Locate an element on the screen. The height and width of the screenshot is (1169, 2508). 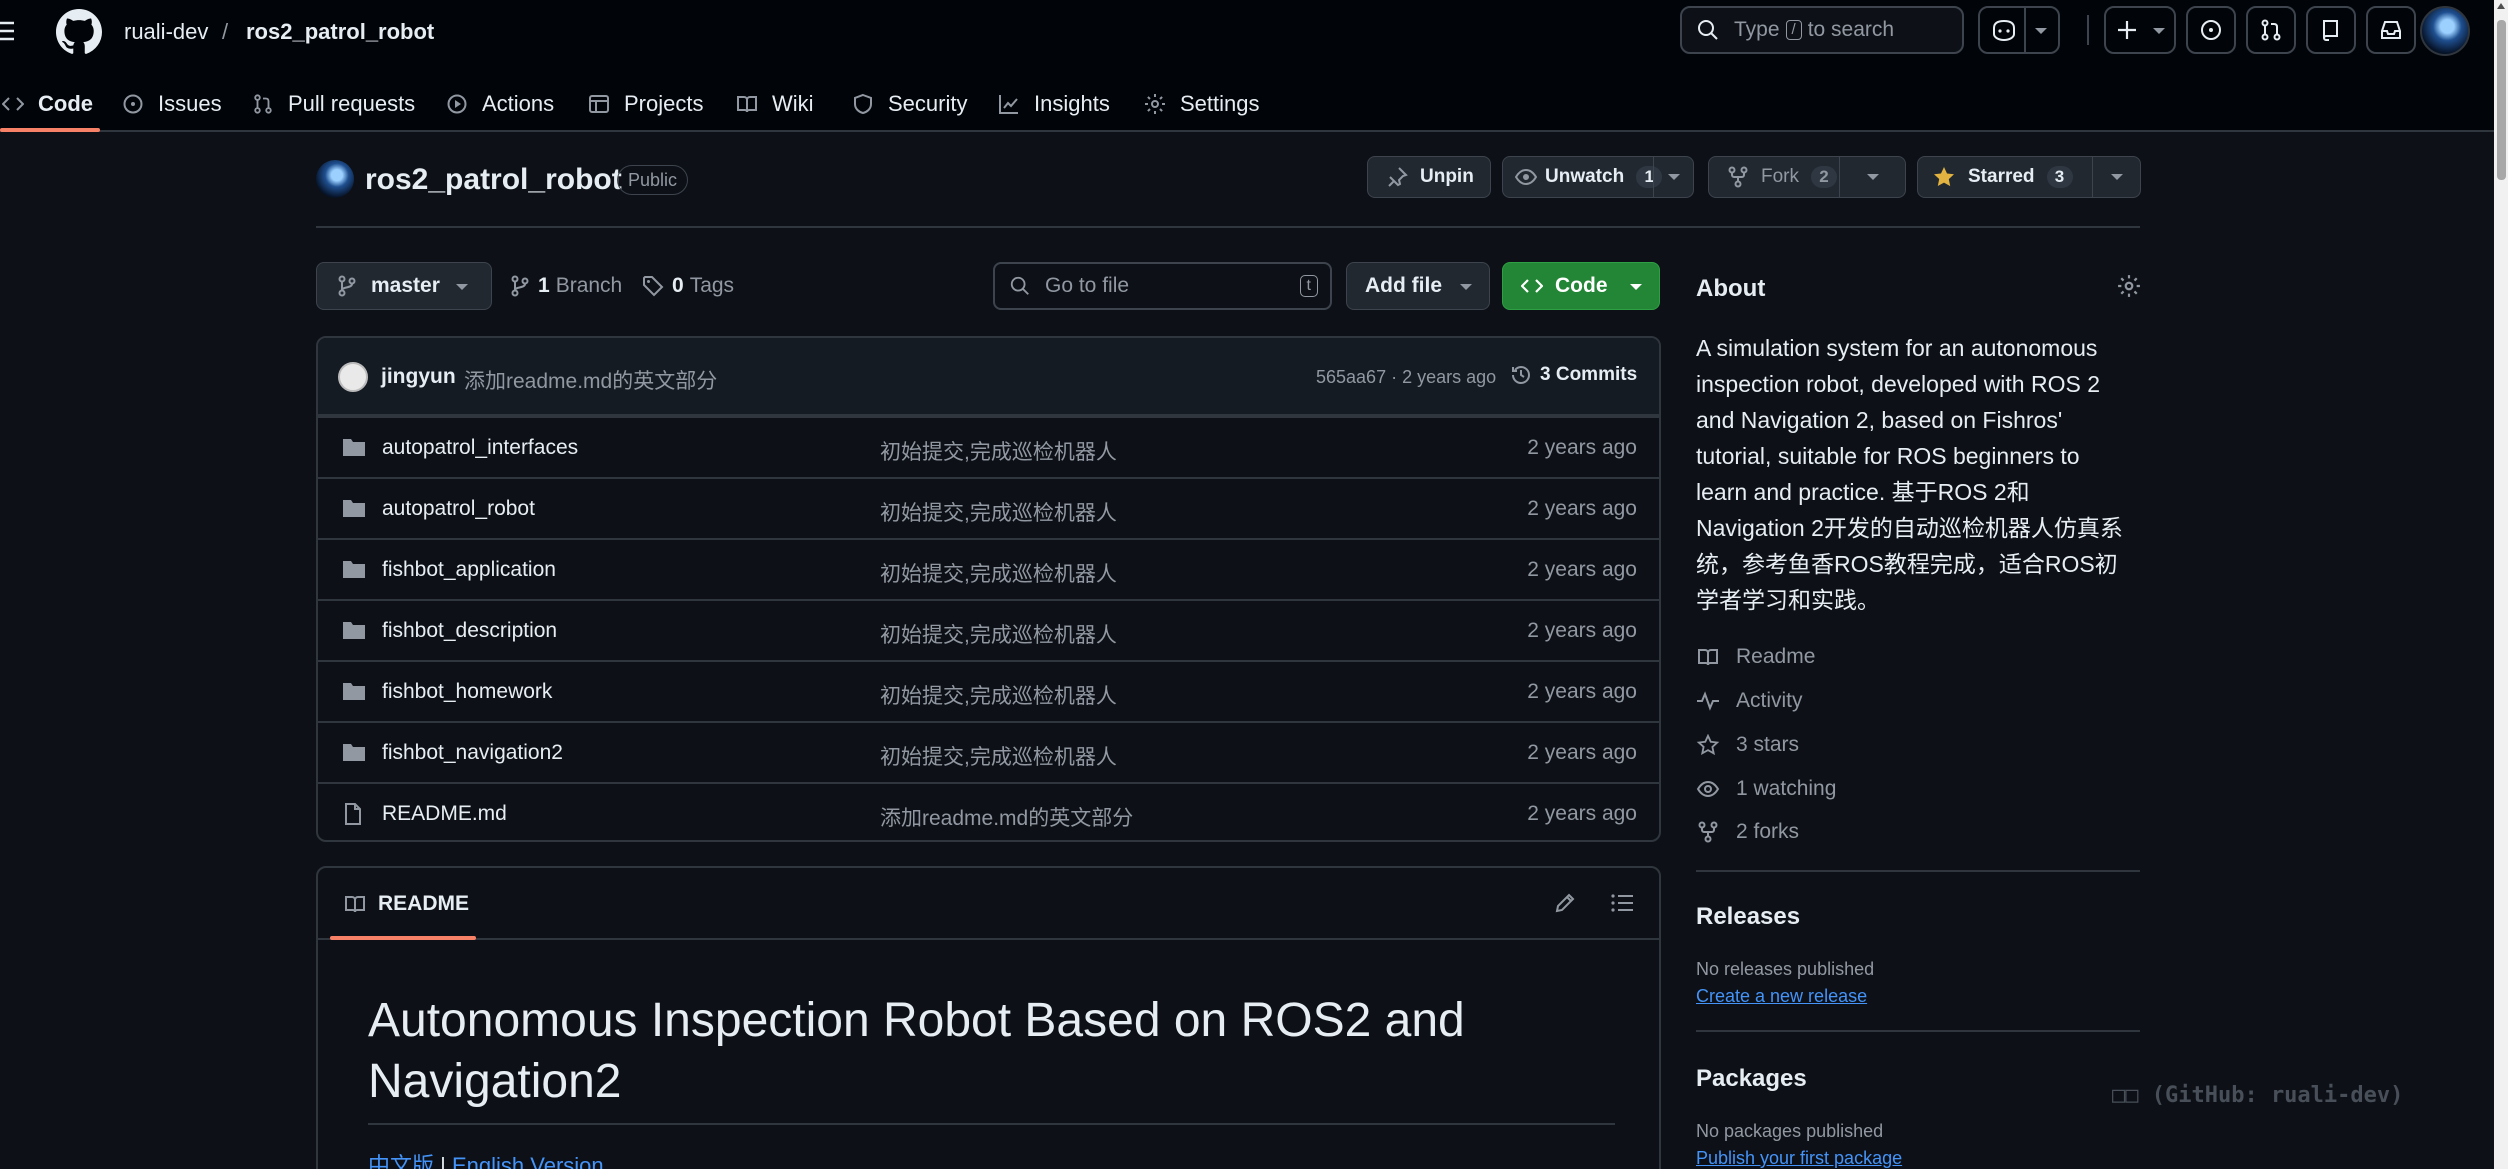
file-name: fishbot_application is located at coordinates (469, 570).